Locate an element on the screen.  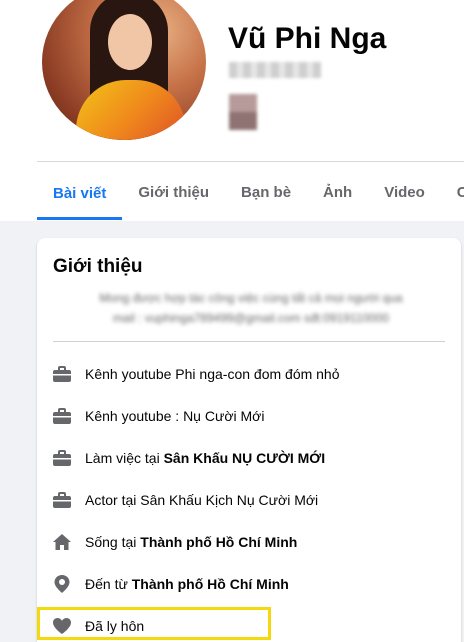
intro-item-text: Kênh youtube Phi nga-con đom đóm nhỏ is located at coordinates (212, 374).